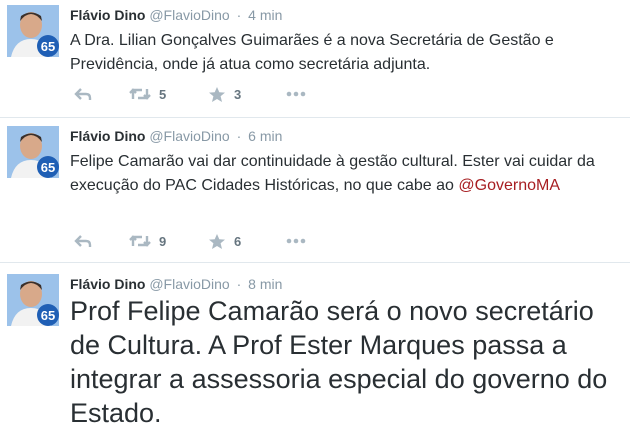 This screenshot has height=441, width=630. I want to click on favorite-button: 3, so click(224, 94).